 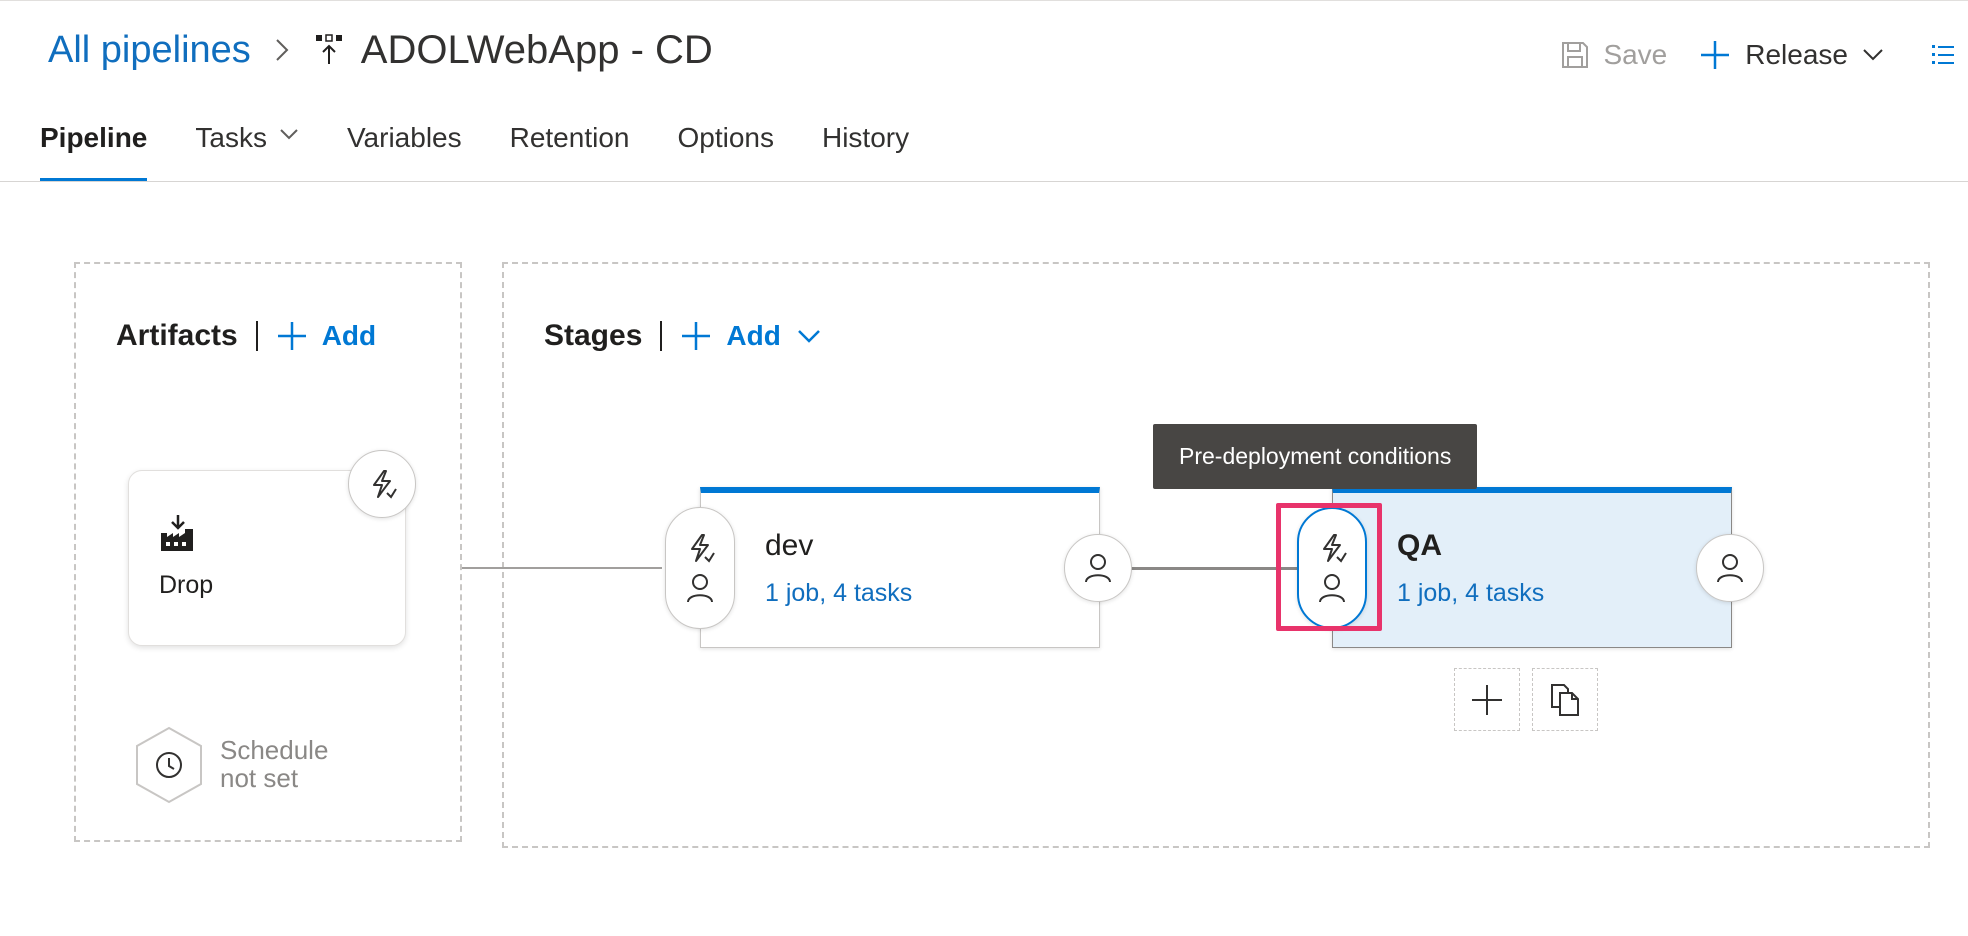 What do you see at coordinates (753, 335) in the screenshot?
I see `add-stage-label: Add` at bounding box center [753, 335].